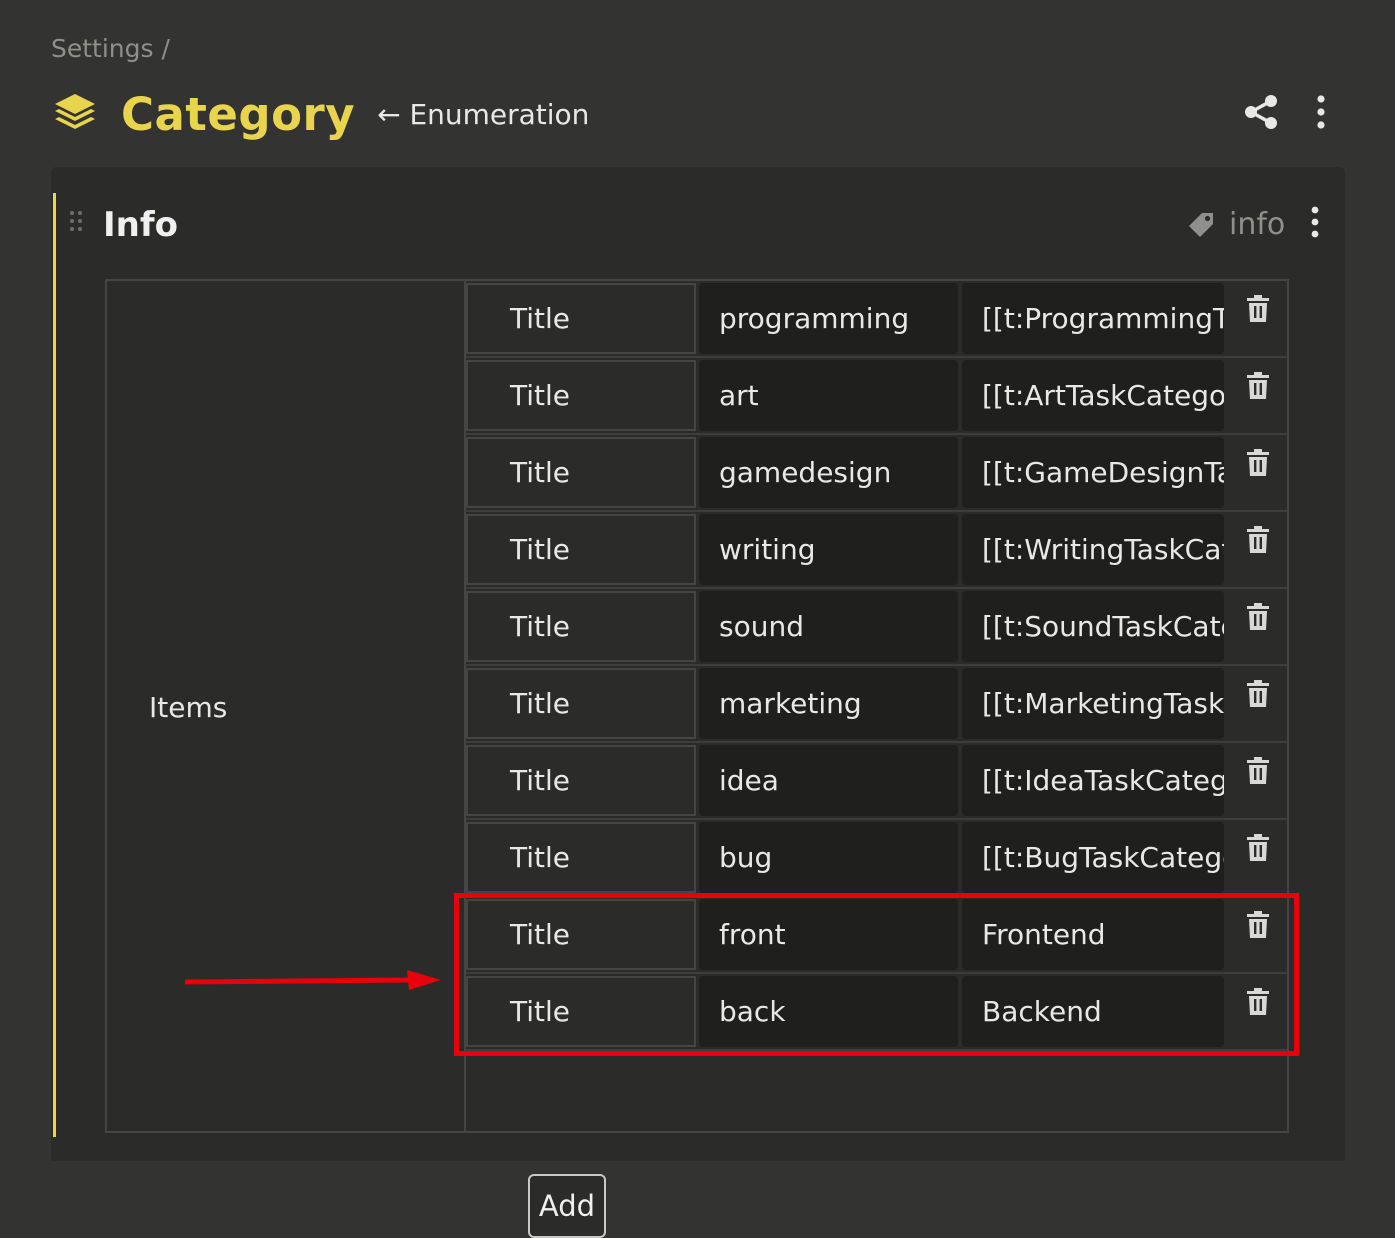  What do you see at coordinates (828, 780) in the screenshot?
I see `item-key-input: idea` at bounding box center [828, 780].